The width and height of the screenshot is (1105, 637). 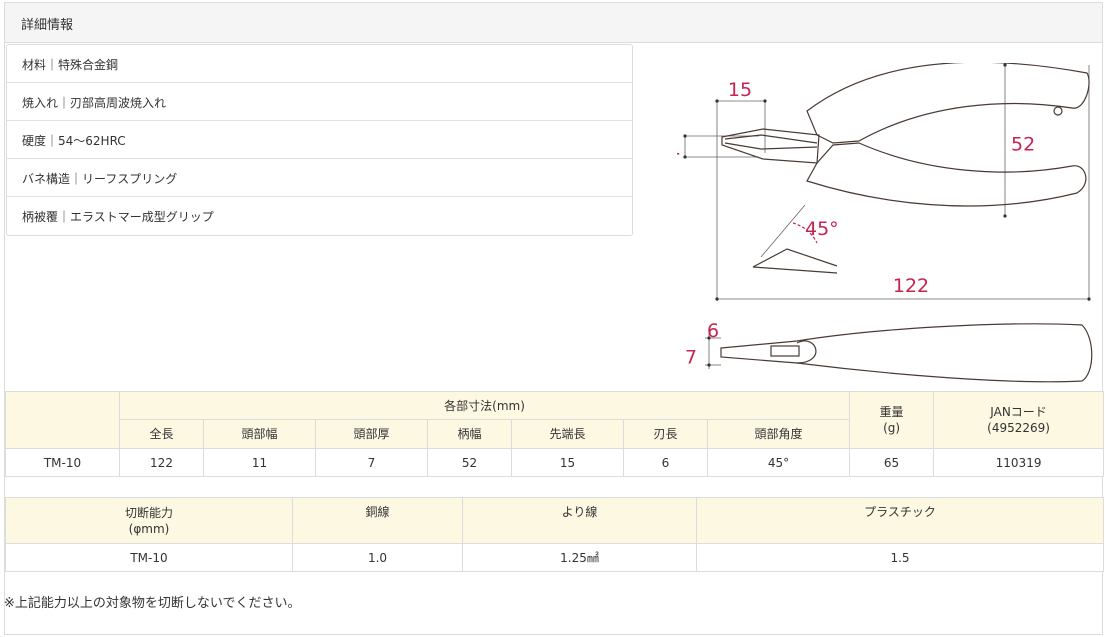 I want to click on cutting-capacity-header: 切断能力 (φmm), so click(x=149, y=520).